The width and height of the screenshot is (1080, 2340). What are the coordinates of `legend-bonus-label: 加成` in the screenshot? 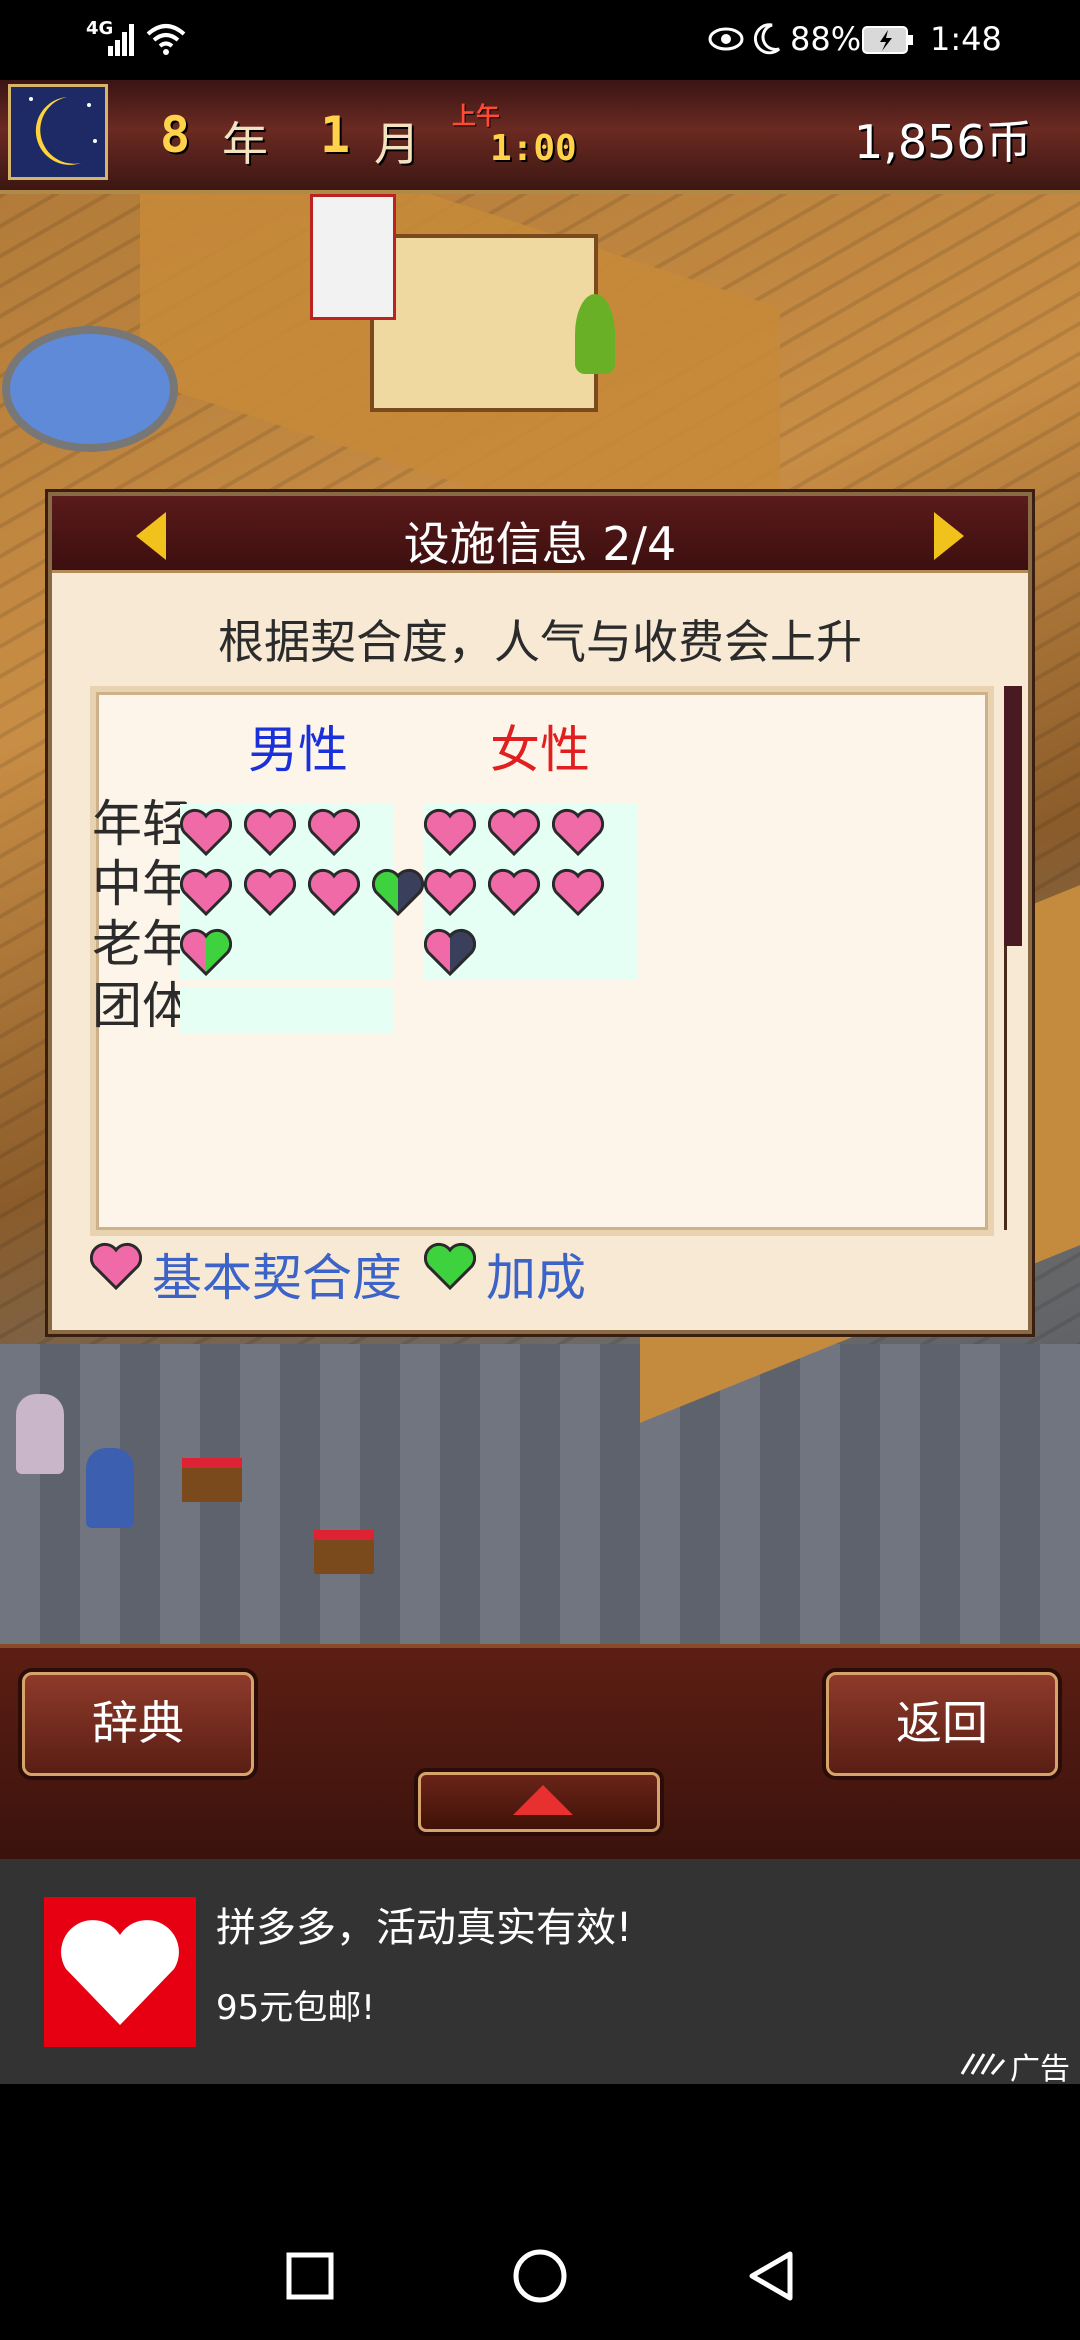 It's located at (536, 1278).